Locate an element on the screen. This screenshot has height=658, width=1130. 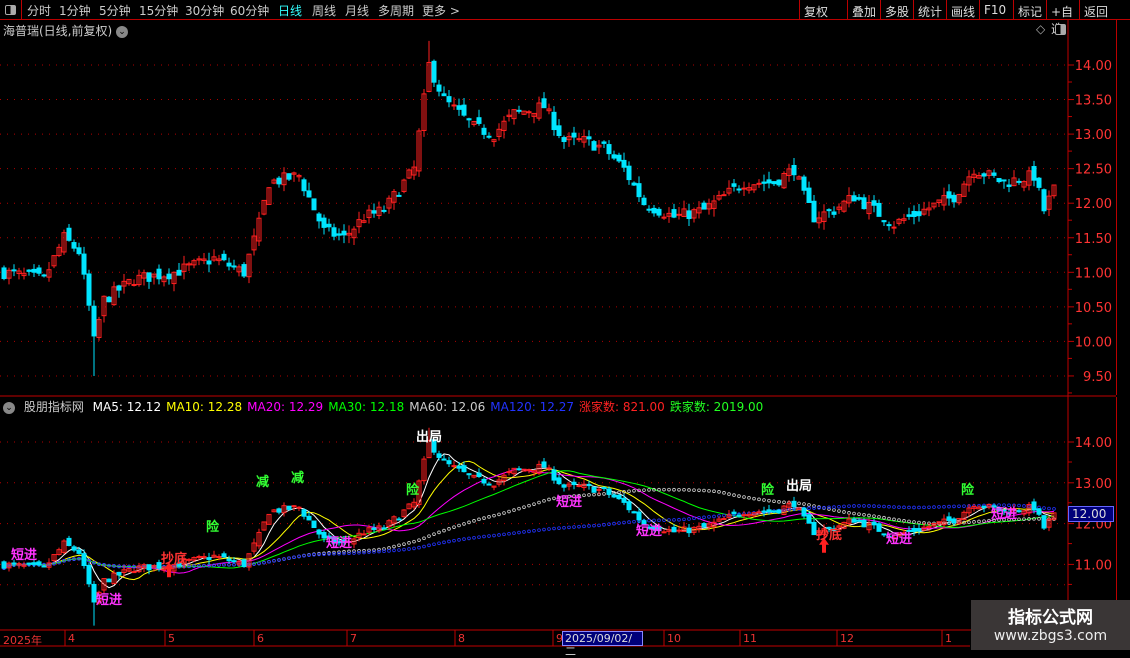
selected-price-label: 12.00 is located at coordinates (1091, 514).